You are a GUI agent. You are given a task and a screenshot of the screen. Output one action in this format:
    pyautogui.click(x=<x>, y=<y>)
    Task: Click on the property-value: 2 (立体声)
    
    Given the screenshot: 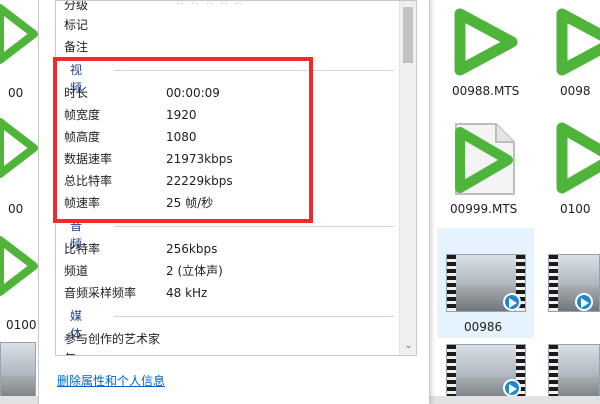 What is the action you would take?
    pyautogui.click(x=194, y=271)
    